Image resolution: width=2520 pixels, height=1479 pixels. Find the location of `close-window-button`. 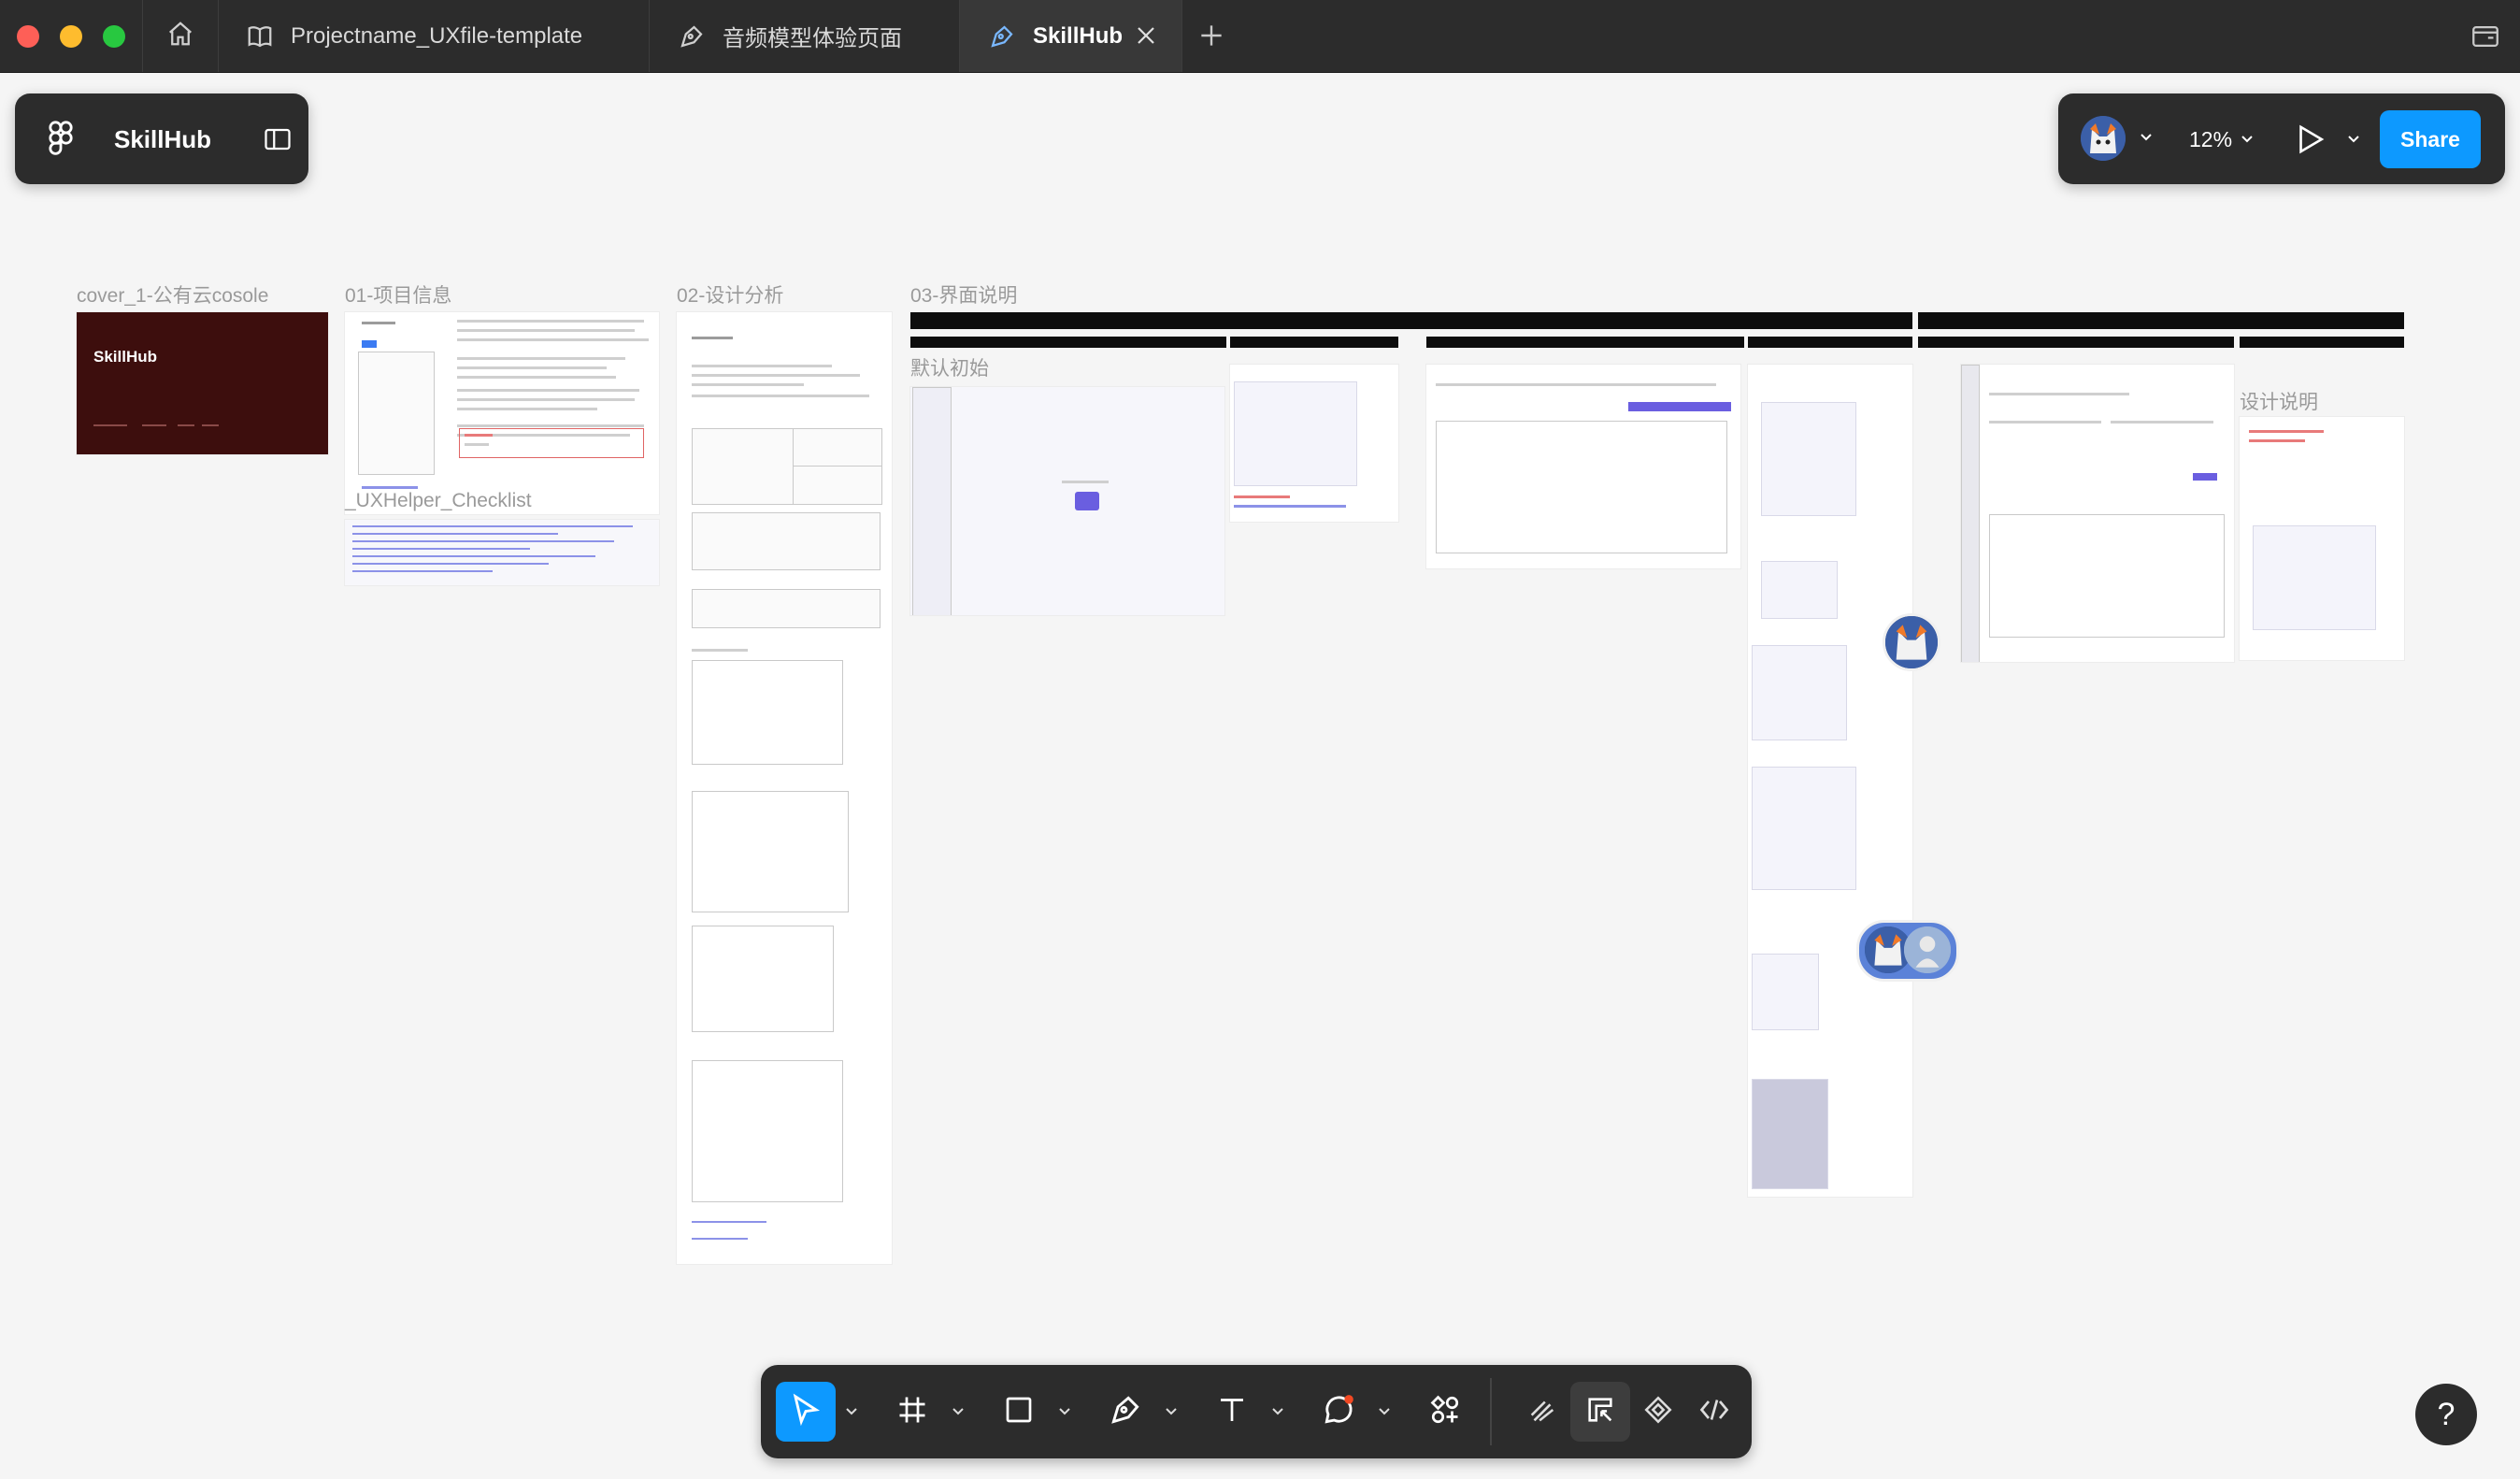

close-window-button is located at coordinates (28, 36).